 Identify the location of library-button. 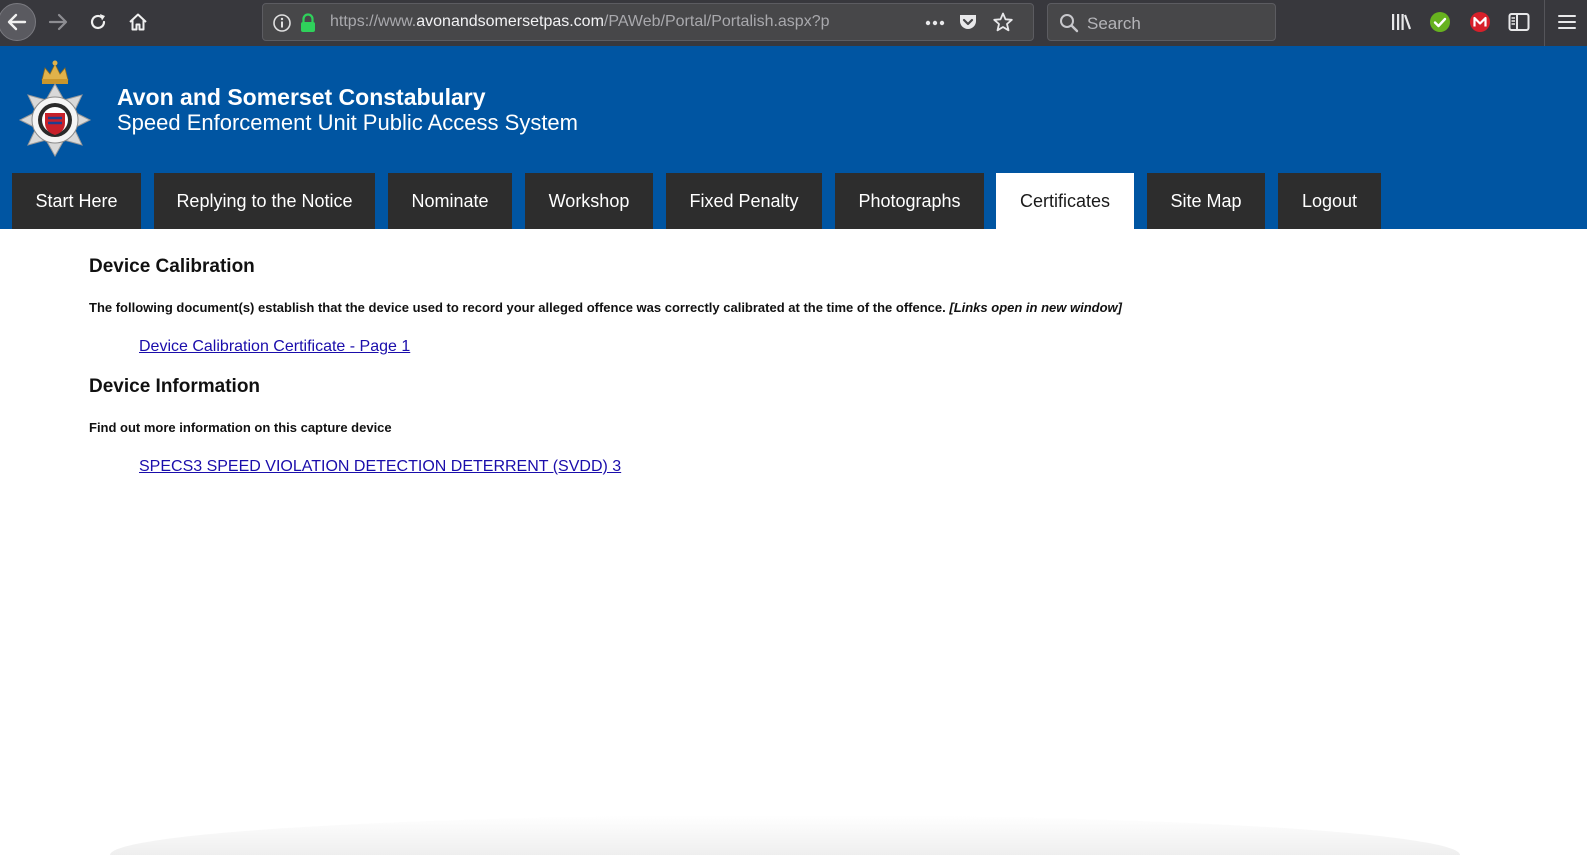
(1401, 22).